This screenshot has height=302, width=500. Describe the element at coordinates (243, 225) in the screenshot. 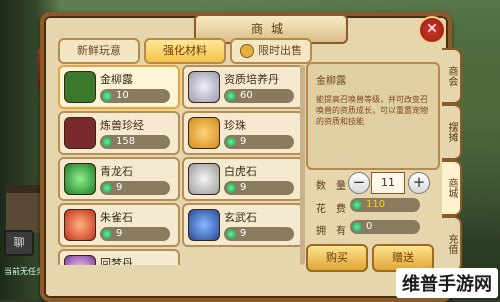

I see `list-item: 玄武石 9` at that location.